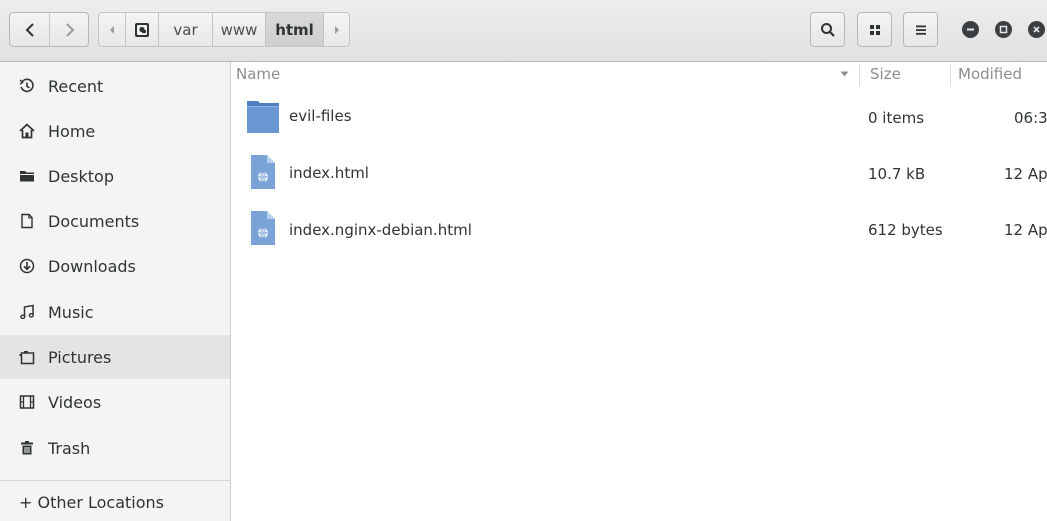 The width and height of the screenshot is (1047, 521). I want to click on sidebar-item-home: Home, so click(115, 131).